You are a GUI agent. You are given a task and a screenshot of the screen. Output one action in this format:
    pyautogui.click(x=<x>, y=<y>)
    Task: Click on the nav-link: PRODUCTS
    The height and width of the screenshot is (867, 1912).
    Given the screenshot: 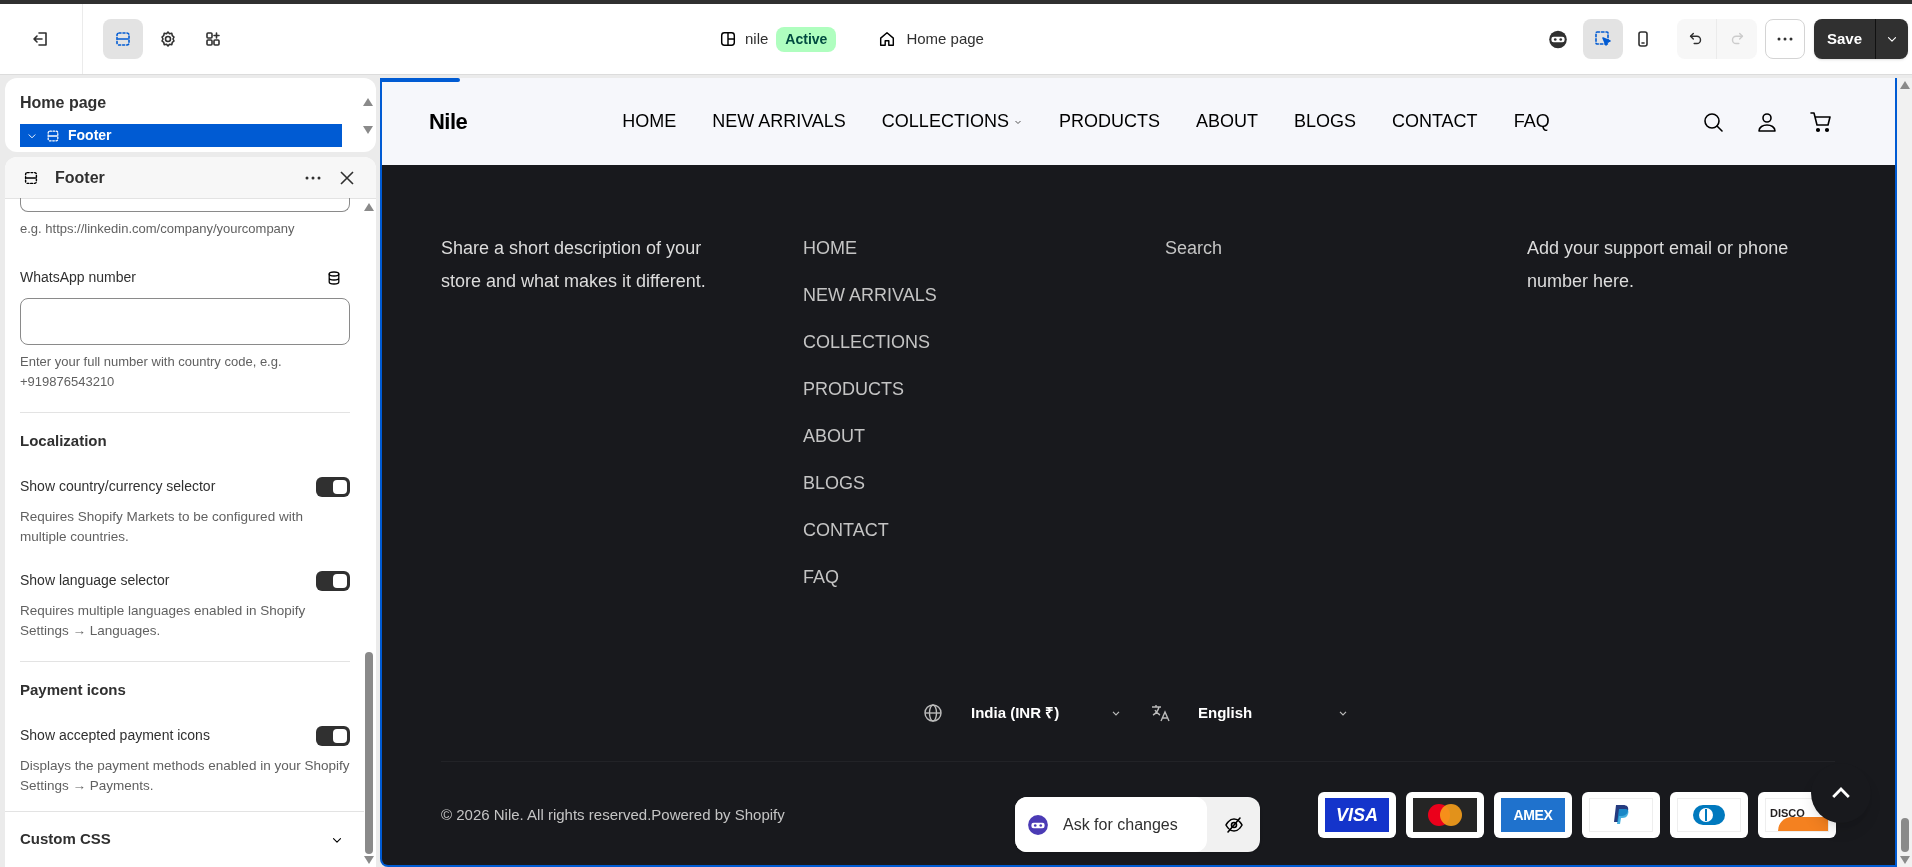 What is the action you would take?
    pyautogui.click(x=1109, y=121)
    